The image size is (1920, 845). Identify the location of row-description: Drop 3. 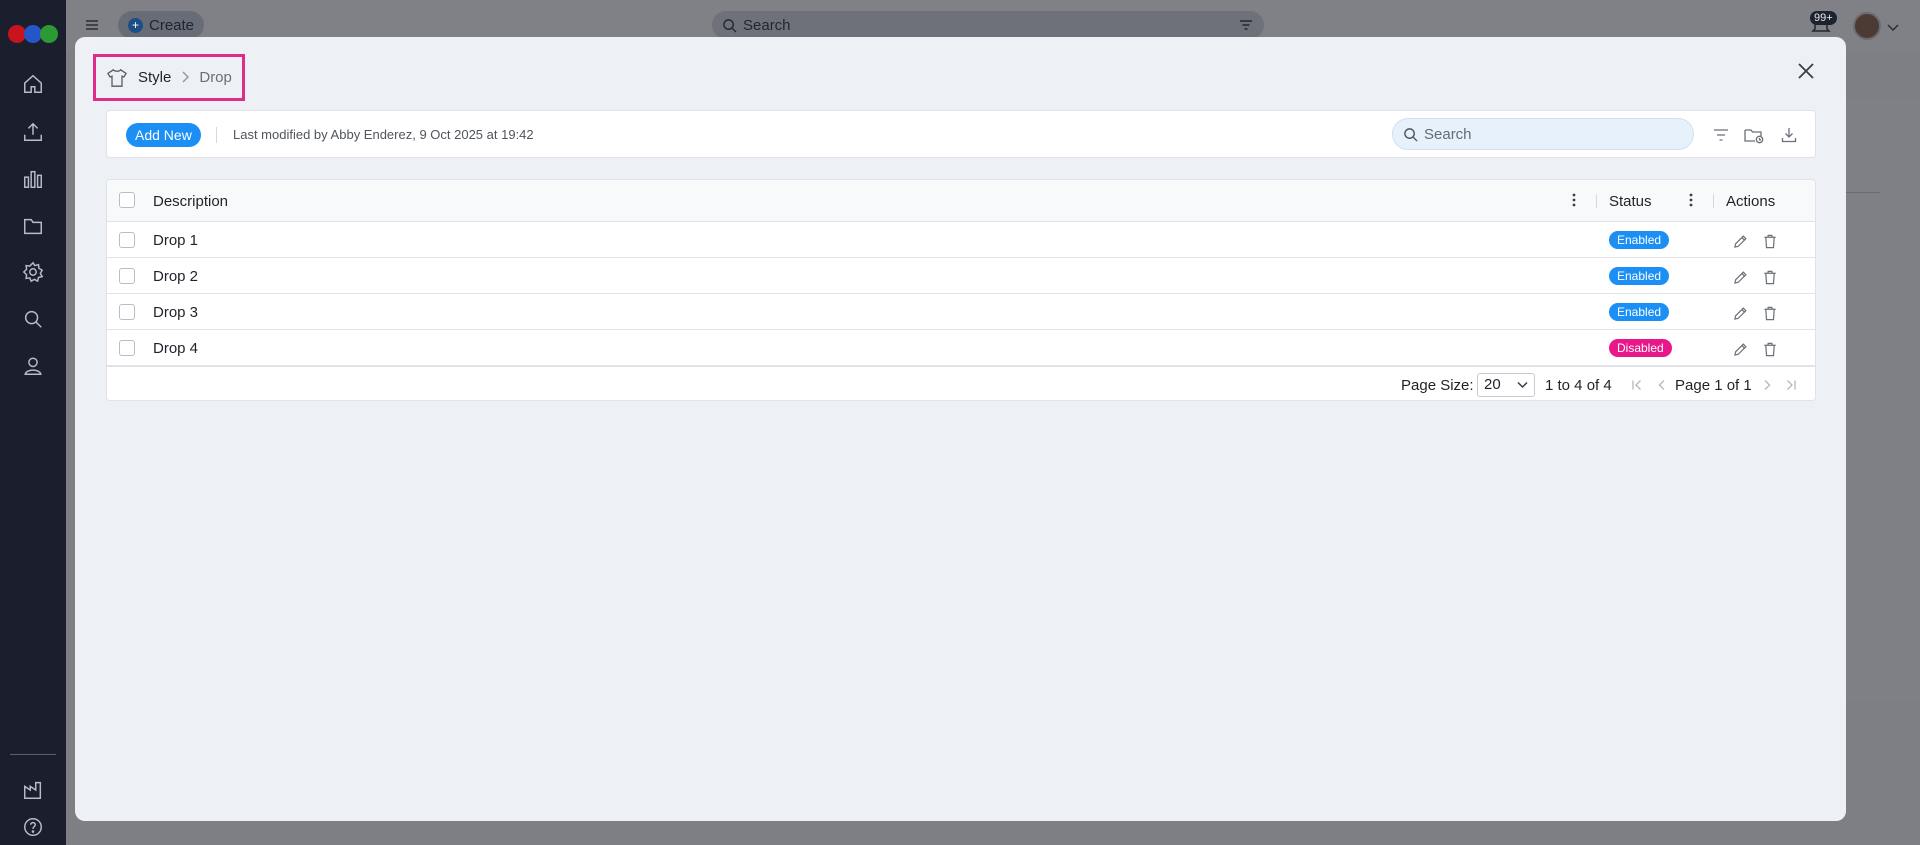
(176, 312).